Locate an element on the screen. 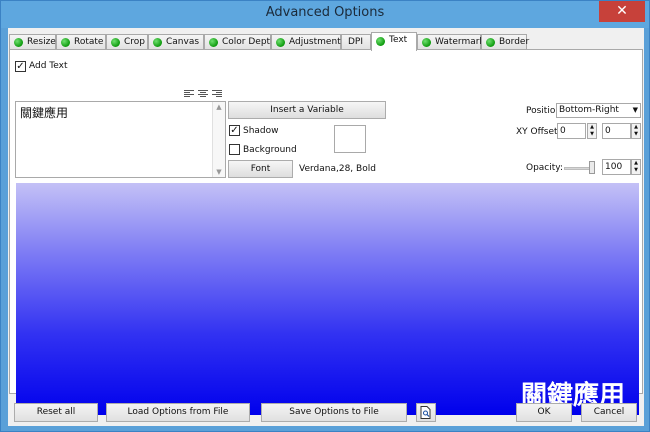 This screenshot has height=432, width=650. tab-label: Canvas is located at coordinates (183, 42).